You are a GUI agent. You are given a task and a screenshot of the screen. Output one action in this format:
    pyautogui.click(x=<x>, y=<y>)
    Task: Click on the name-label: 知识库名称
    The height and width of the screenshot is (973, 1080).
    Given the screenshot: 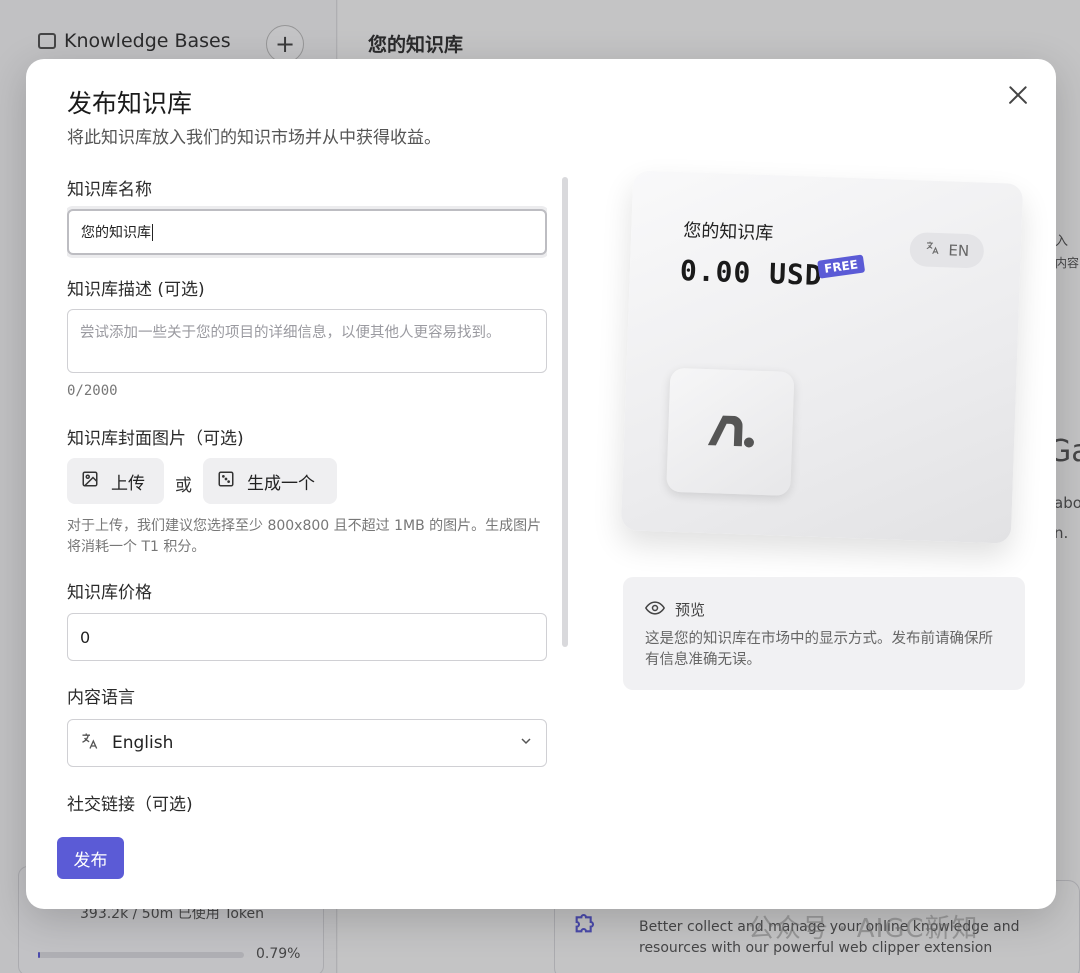 What is the action you would take?
    pyautogui.click(x=109, y=190)
    